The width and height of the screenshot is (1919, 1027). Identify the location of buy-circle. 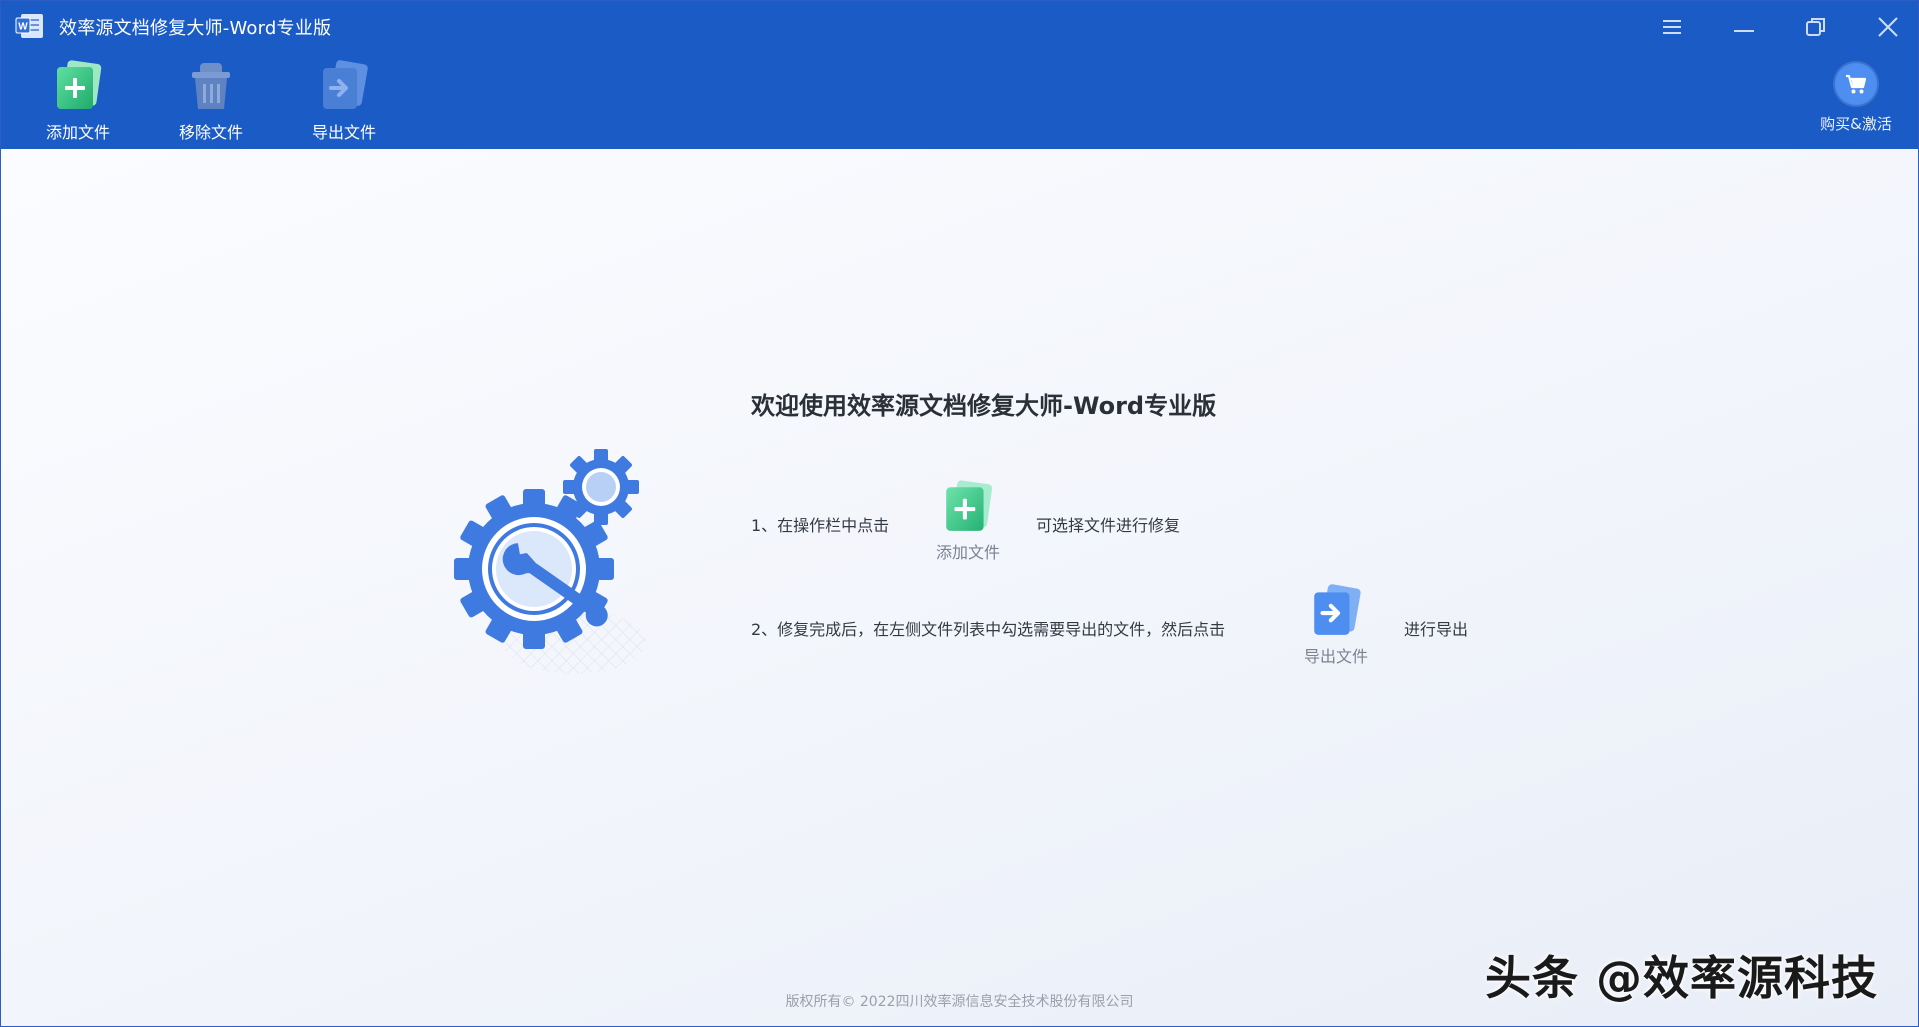
(1856, 84).